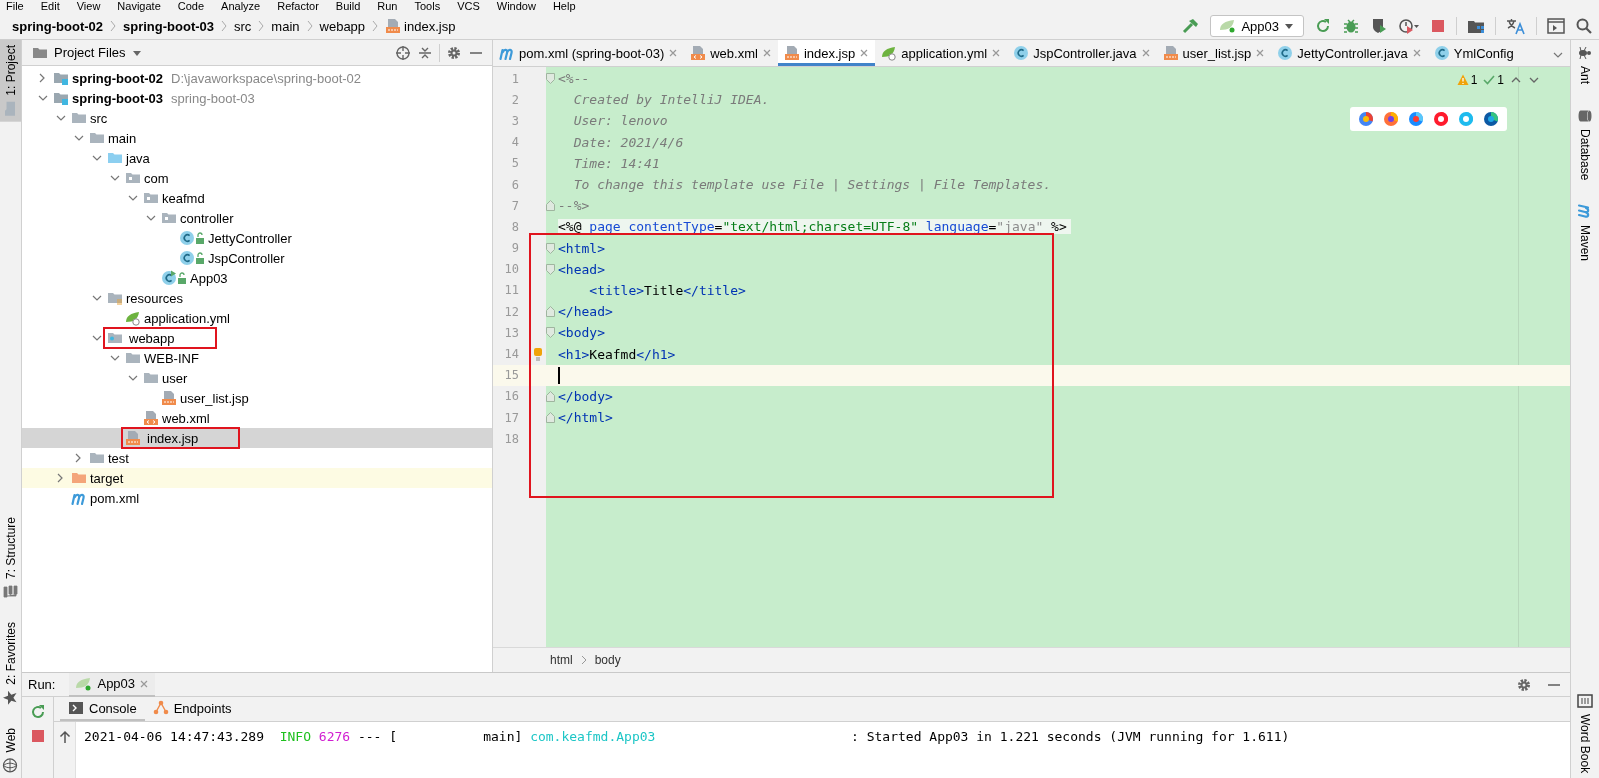 This screenshot has height=778, width=1599. What do you see at coordinates (589, 53) in the screenshot?
I see `editor-tab: pom.xml (spring-boot-03)` at bounding box center [589, 53].